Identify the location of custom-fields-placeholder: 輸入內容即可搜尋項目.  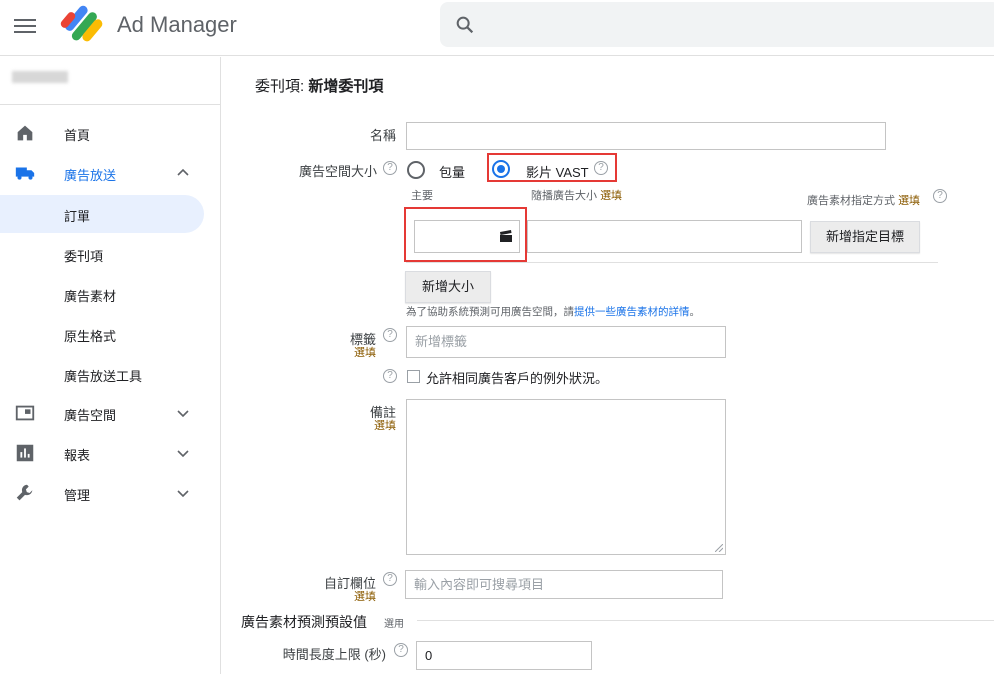
(479, 584).